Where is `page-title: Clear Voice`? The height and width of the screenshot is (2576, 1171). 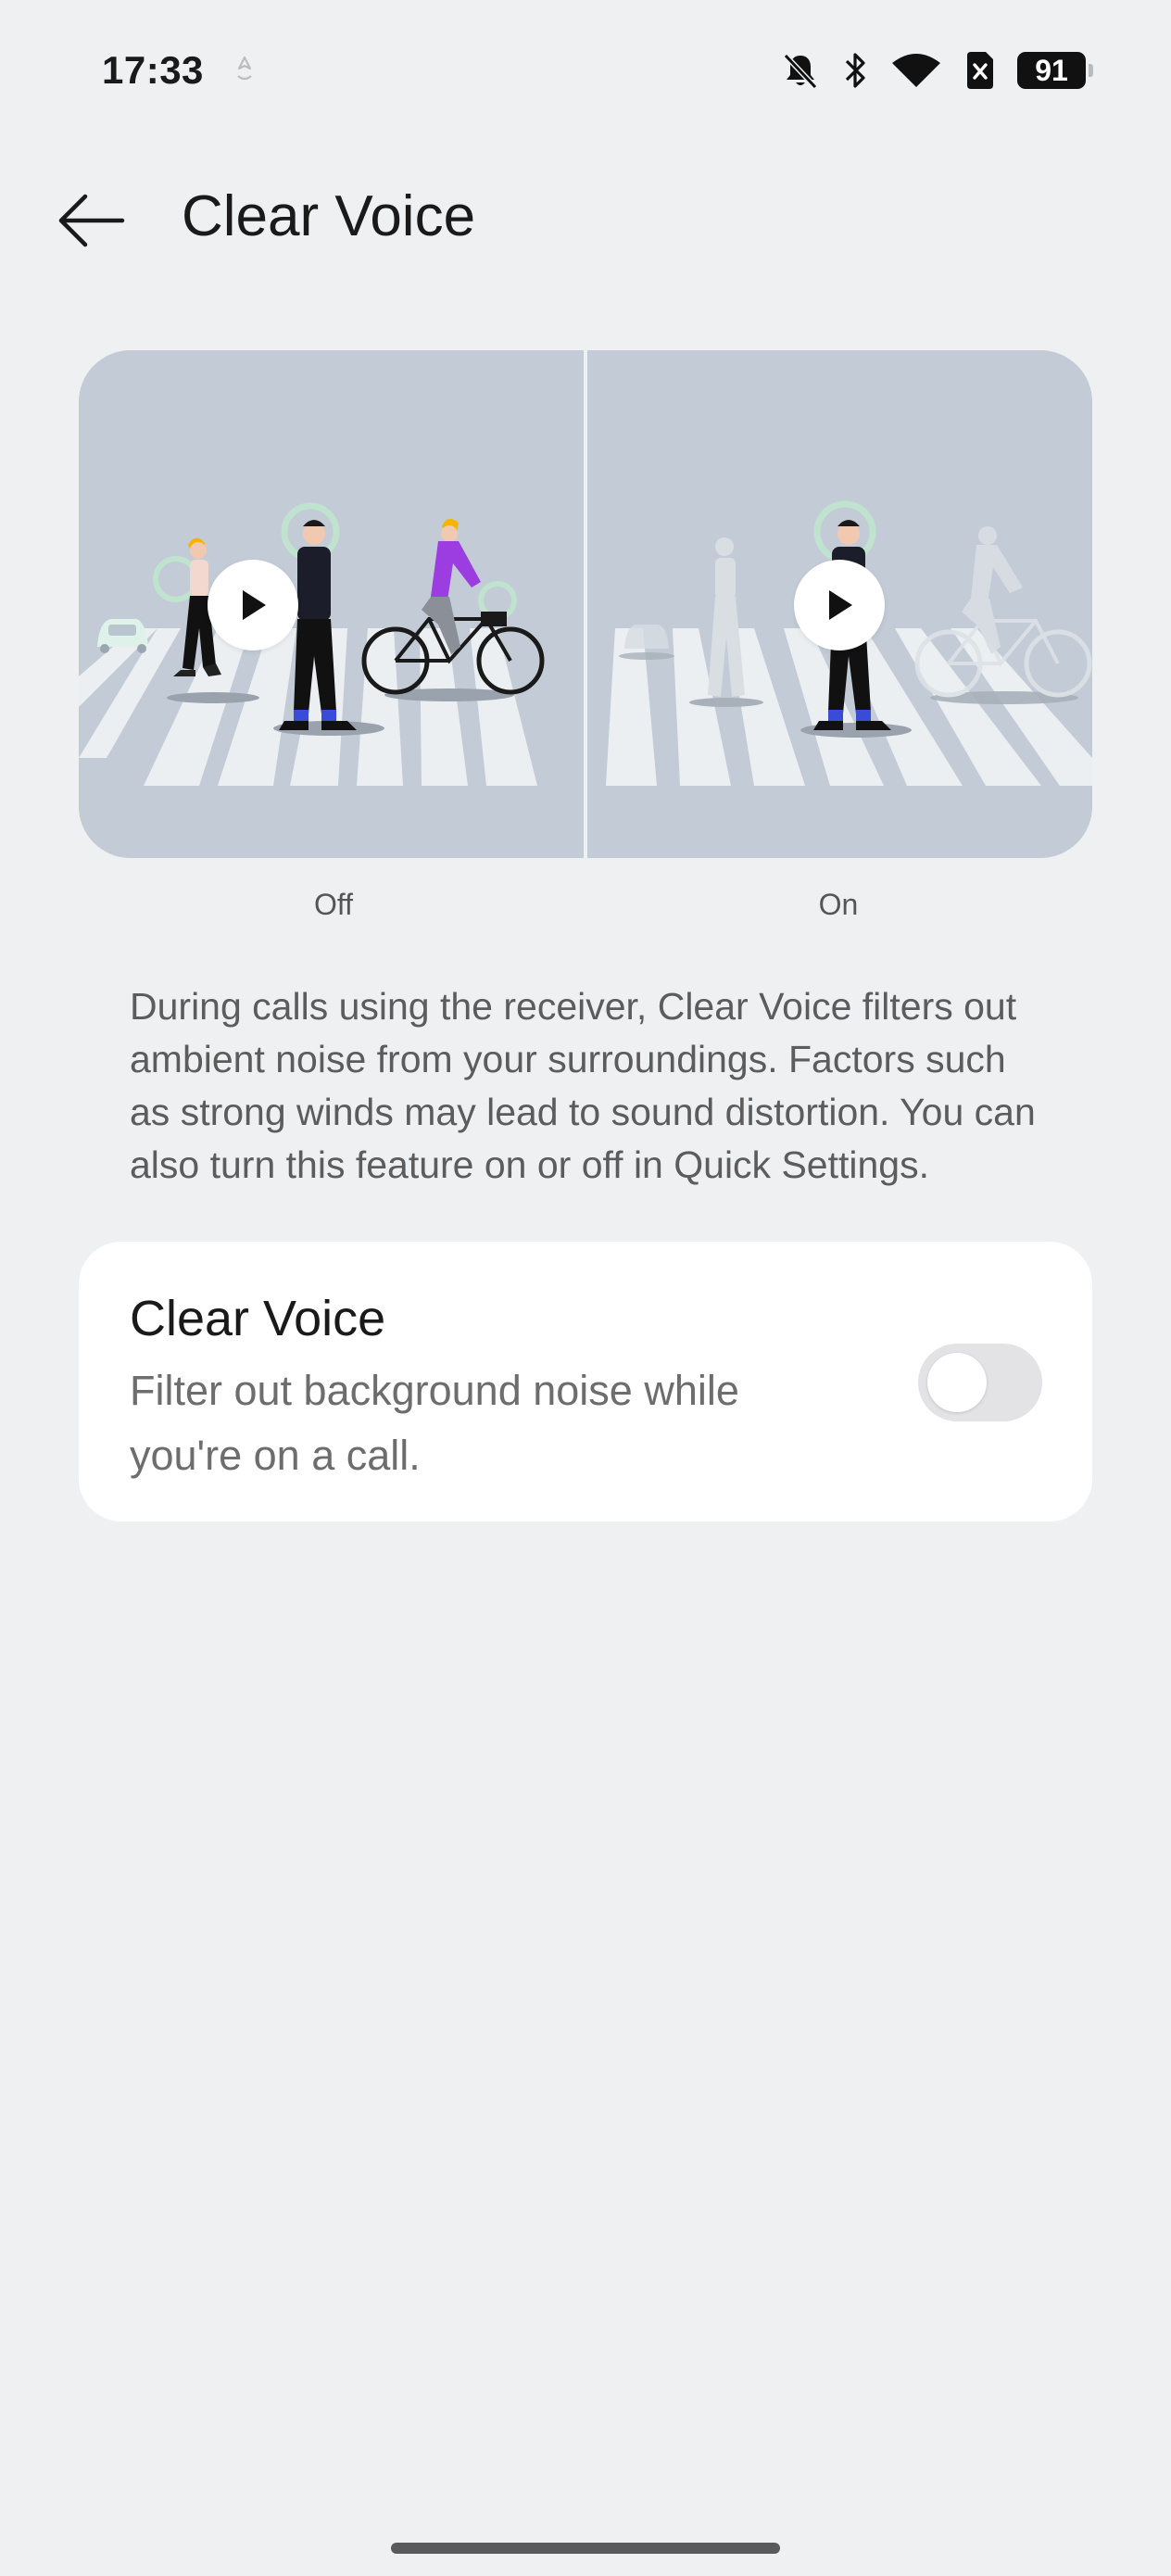 page-title: Clear Voice is located at coordinates (329, 216).